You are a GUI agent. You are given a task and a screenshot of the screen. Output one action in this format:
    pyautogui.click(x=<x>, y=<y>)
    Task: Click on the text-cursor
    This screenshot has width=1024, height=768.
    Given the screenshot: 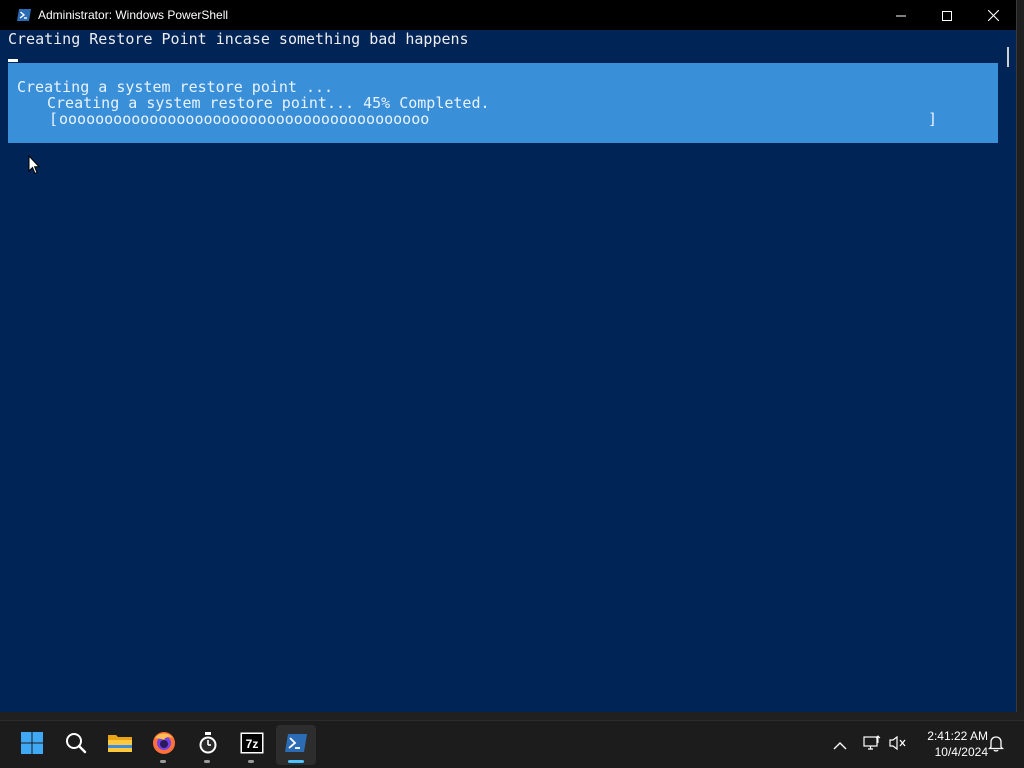 What is the action you would take?
    pyautogui.click(x=13, y=60)
    